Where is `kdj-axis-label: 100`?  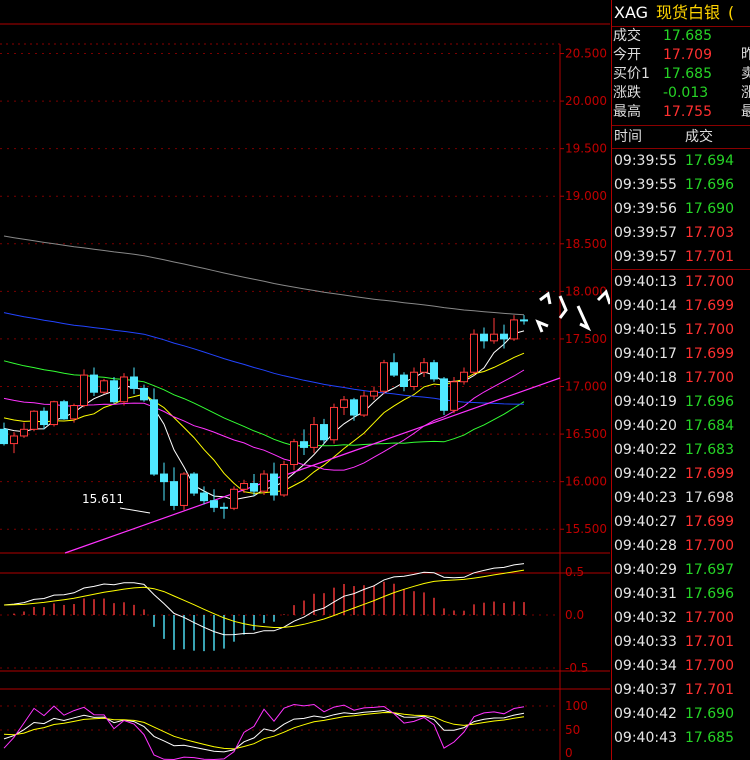
kdj-axis-label: 100 is located at coordinates (576, 706).